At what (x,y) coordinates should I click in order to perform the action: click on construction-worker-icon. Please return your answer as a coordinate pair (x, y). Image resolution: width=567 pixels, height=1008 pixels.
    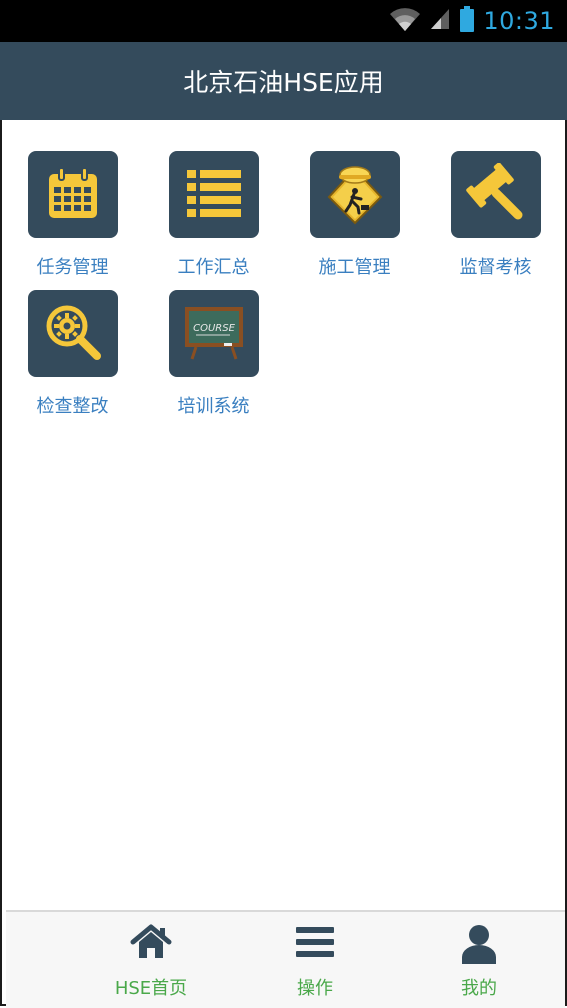
    Looking at the image, I should click on (355, 195).